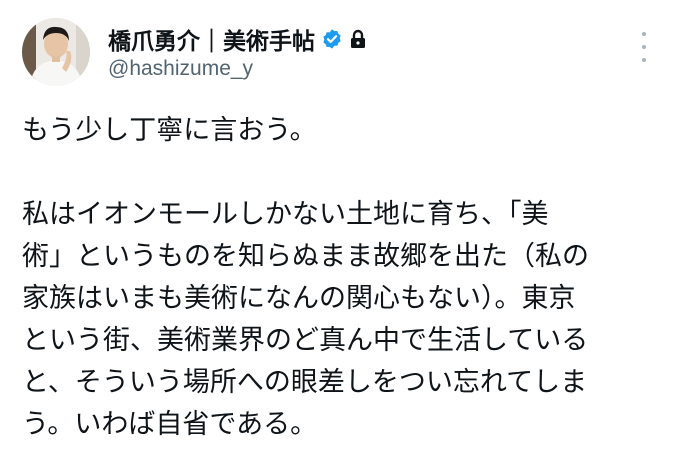  Describe the element at coordinates (358, 39) in the screenshot. I see `lock-icon` at that location.